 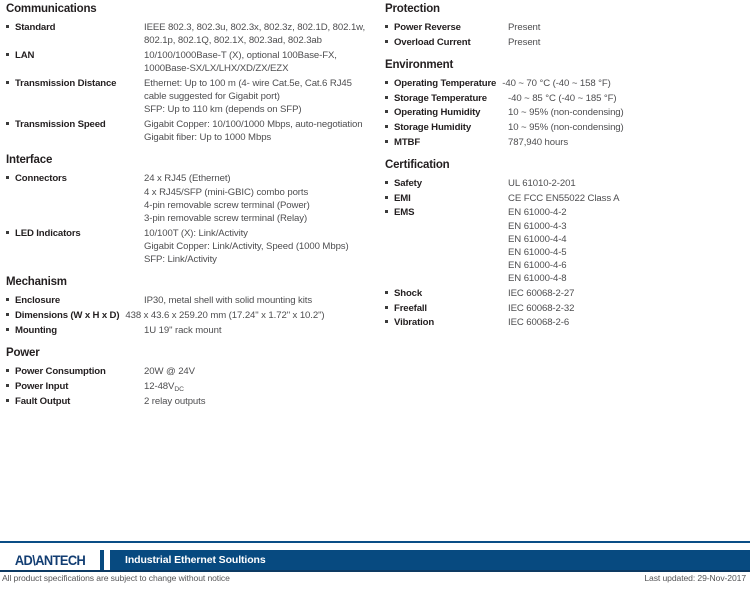 What do you see at coordinates (169, 371) in the screenshot?
I see `spec-value: 20W @ 24V` at bounding box center [169, 371].